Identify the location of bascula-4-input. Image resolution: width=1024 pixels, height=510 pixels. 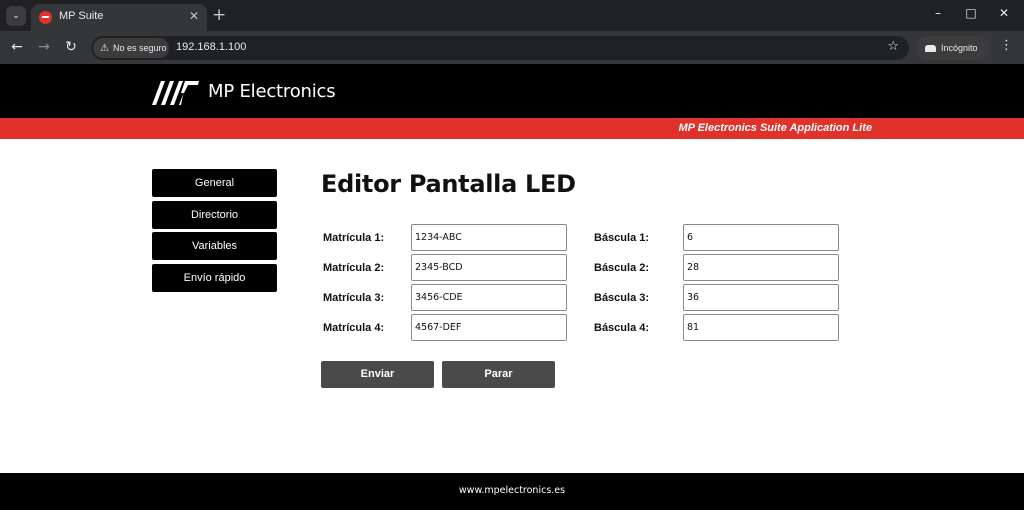
(761, 327).